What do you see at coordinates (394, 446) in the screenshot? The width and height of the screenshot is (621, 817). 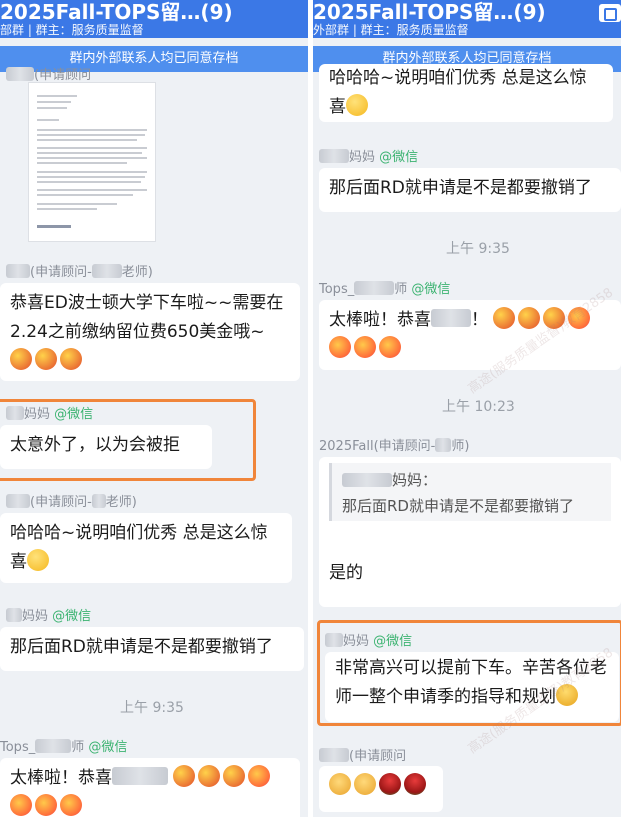 I see `message-sender: 2025Fall(申请顾问- 师)` at bounding box center [394, 446].